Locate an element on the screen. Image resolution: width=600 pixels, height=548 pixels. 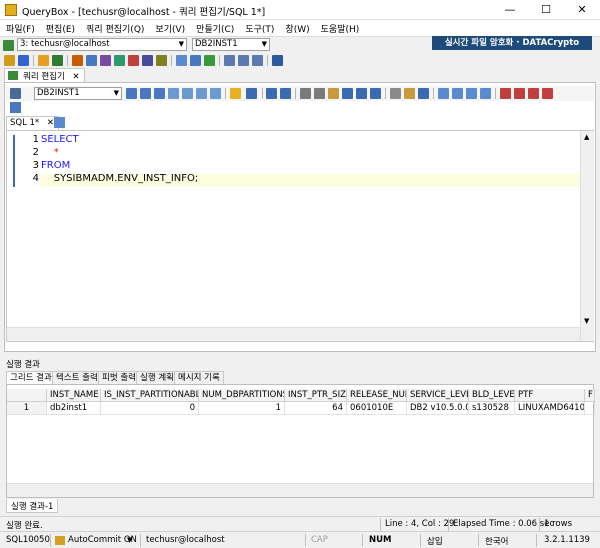
outdent-icon is located at coordinates (457, 93).